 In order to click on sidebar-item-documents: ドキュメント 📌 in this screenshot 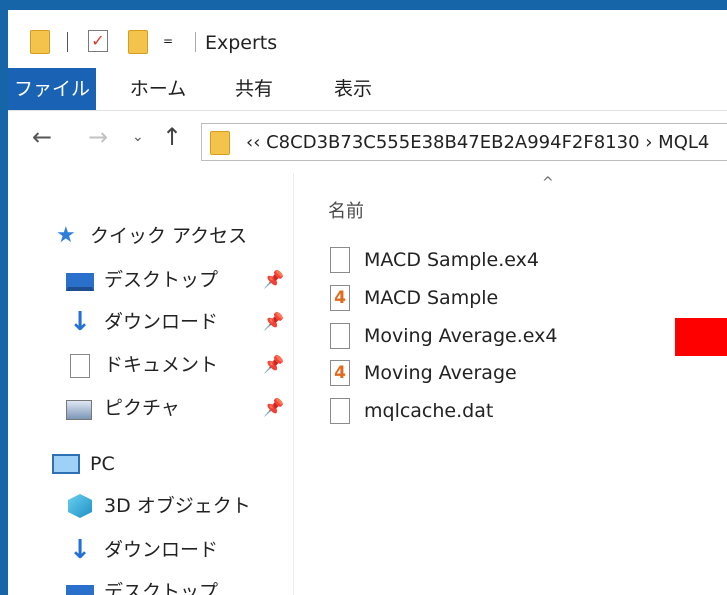, I will do `click(150, 365)`.